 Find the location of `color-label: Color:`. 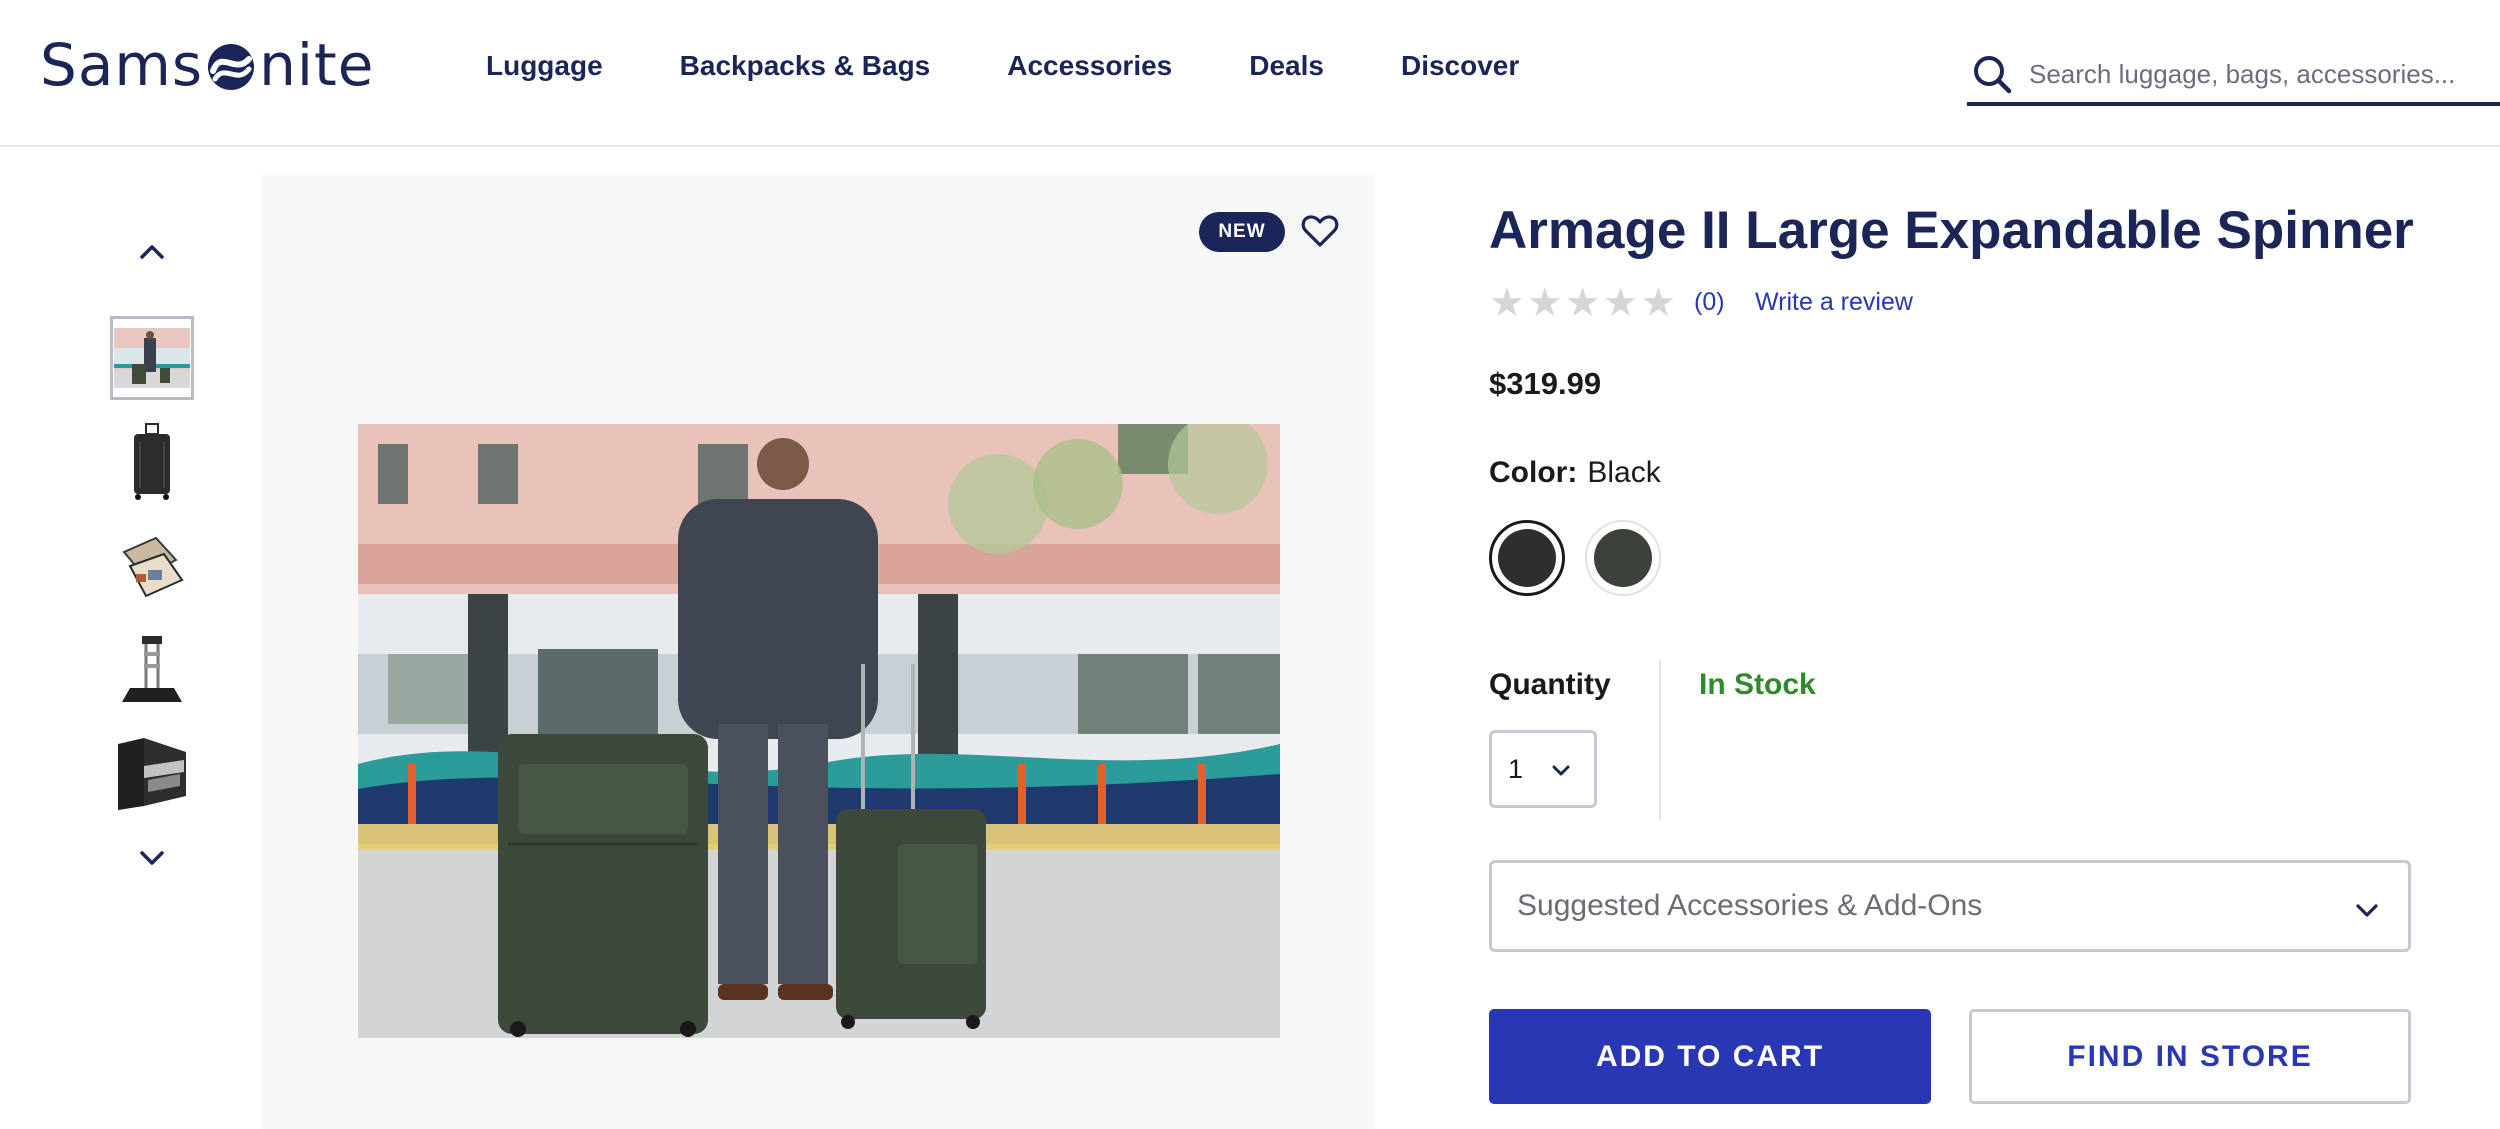

color-label: Color: is located at coordinates (1533, 472).